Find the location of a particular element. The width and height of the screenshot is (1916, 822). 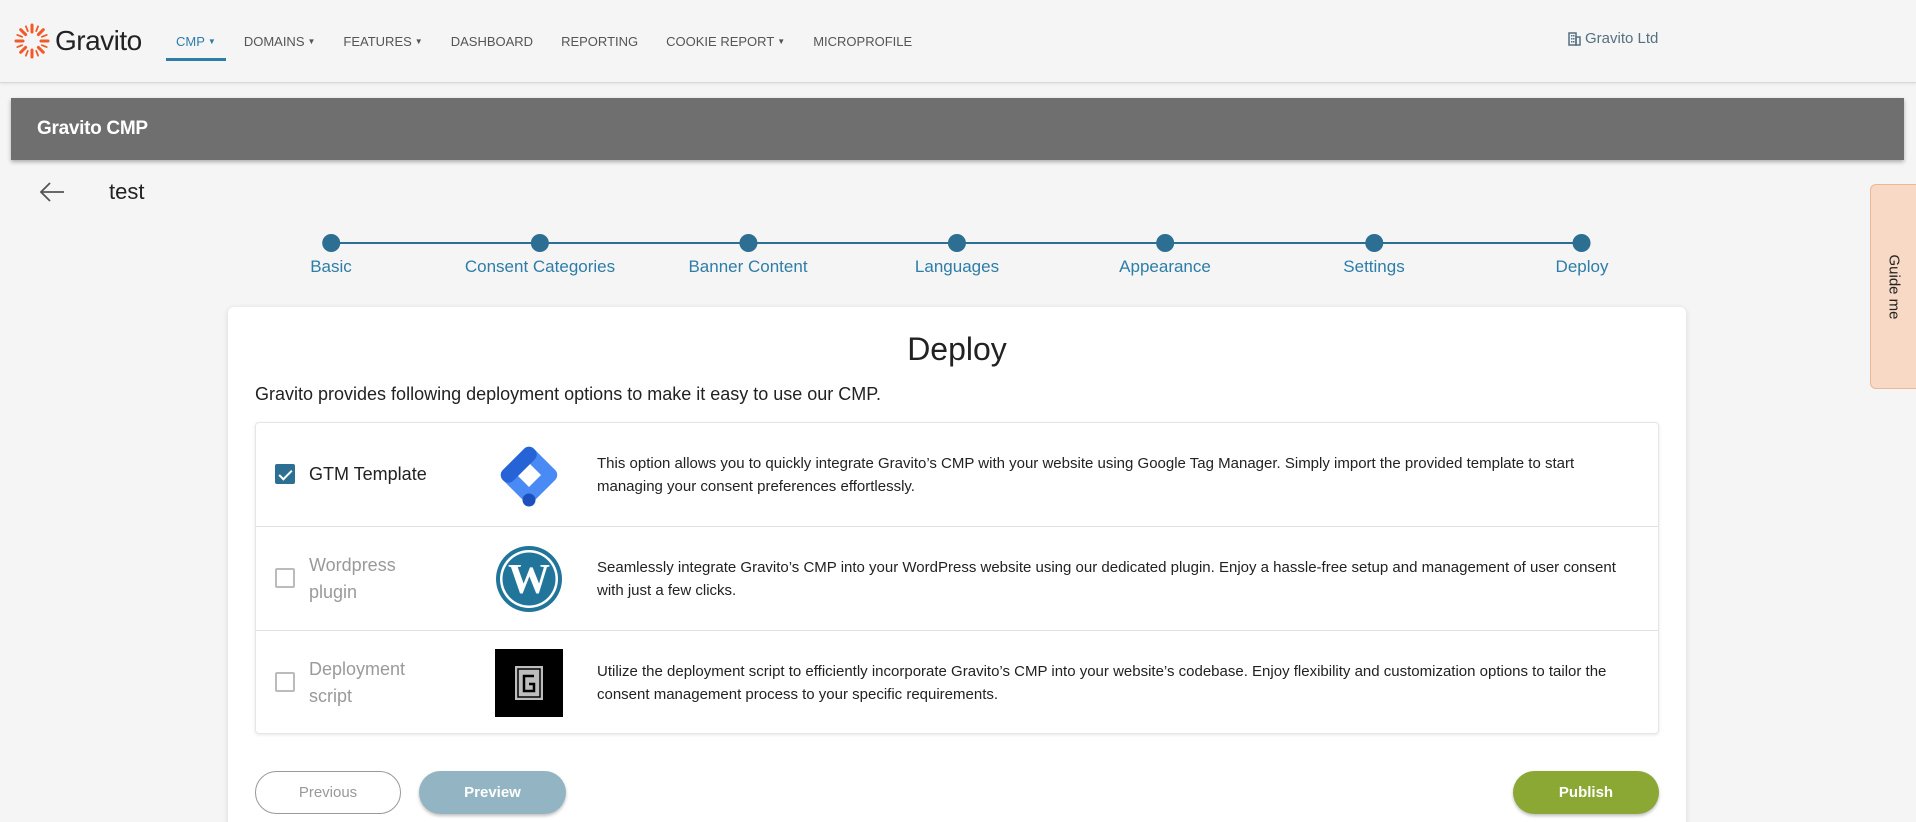

step-basic: Basic is located at coordinates (331, 254).